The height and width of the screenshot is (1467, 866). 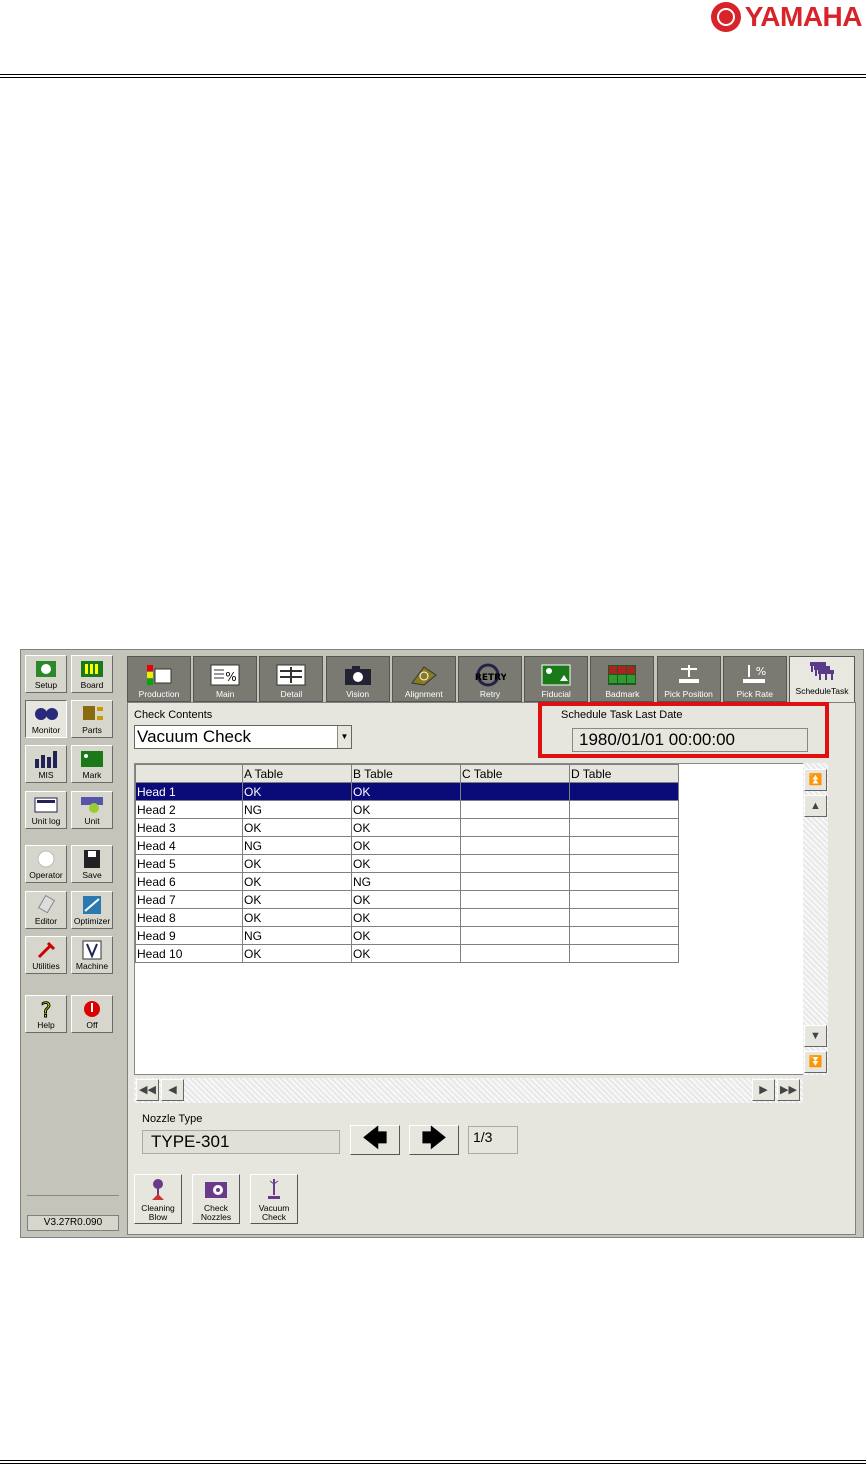 I want to click on tab-detail: Detail, so click(x=291, y=679).